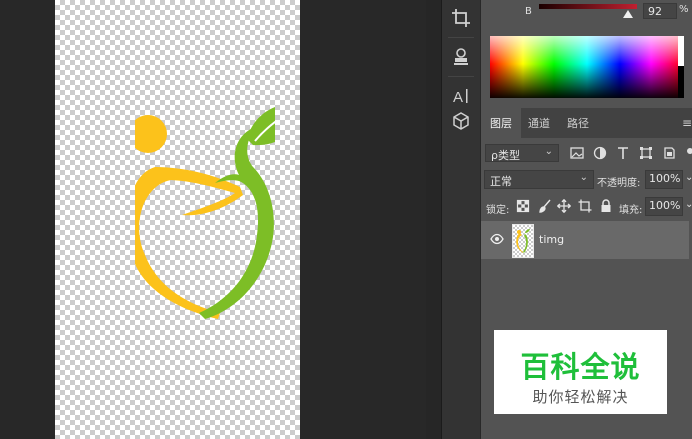  Describe the element at coordinates (619, 183) in the screenshot. I see `opacity-label: 不透明度:` at that location.